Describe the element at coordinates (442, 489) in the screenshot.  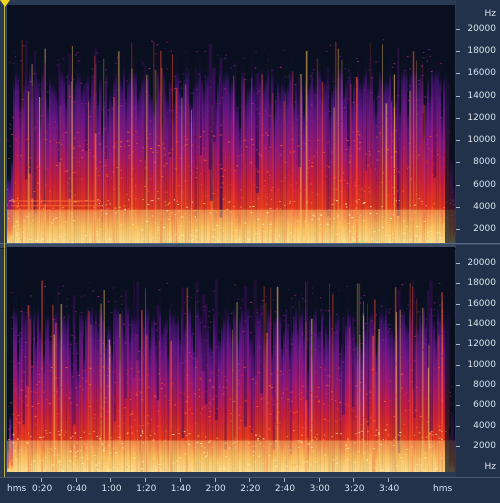
I see `time-unit-label-end: hms` at that location.